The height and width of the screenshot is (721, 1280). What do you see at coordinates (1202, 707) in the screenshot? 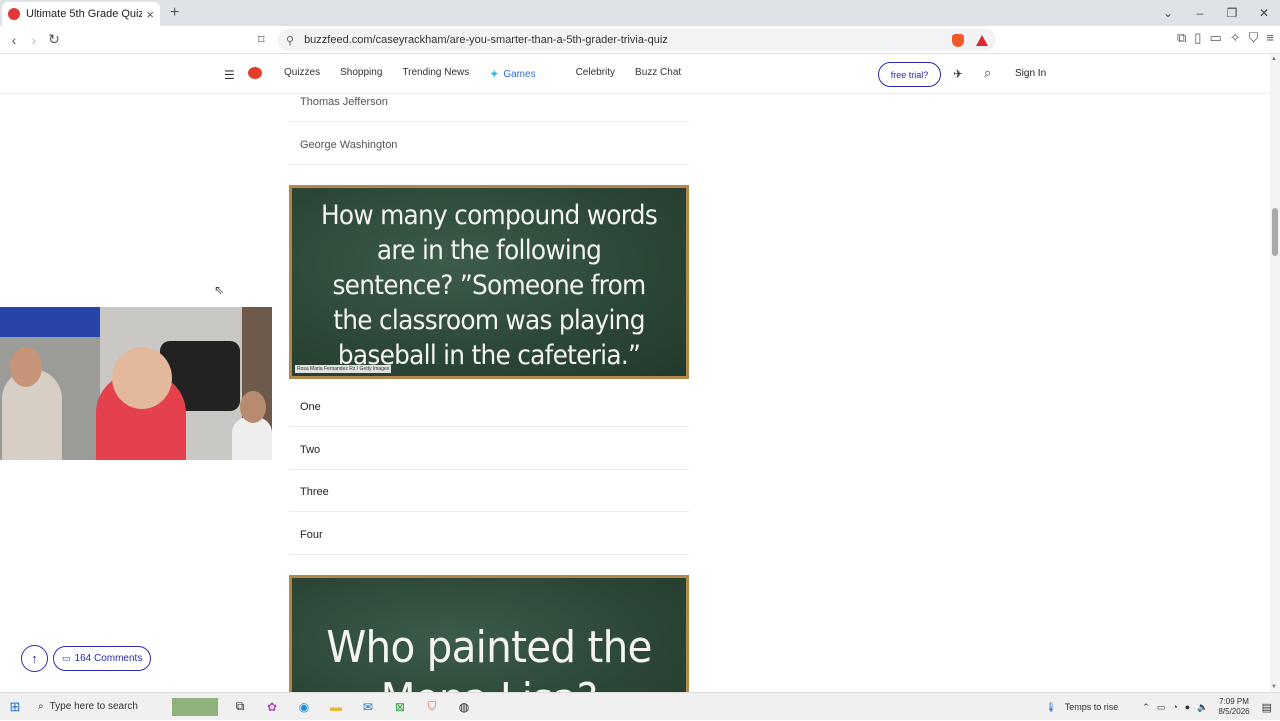
I see `volume-icon: 🔈` at bounding box center [1202, 707].